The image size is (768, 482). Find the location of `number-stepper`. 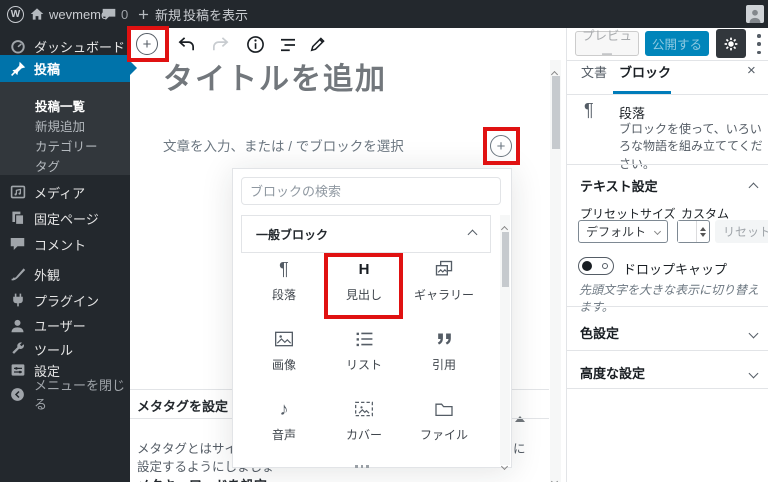

number-stepper is located at coordinates (702, 231).